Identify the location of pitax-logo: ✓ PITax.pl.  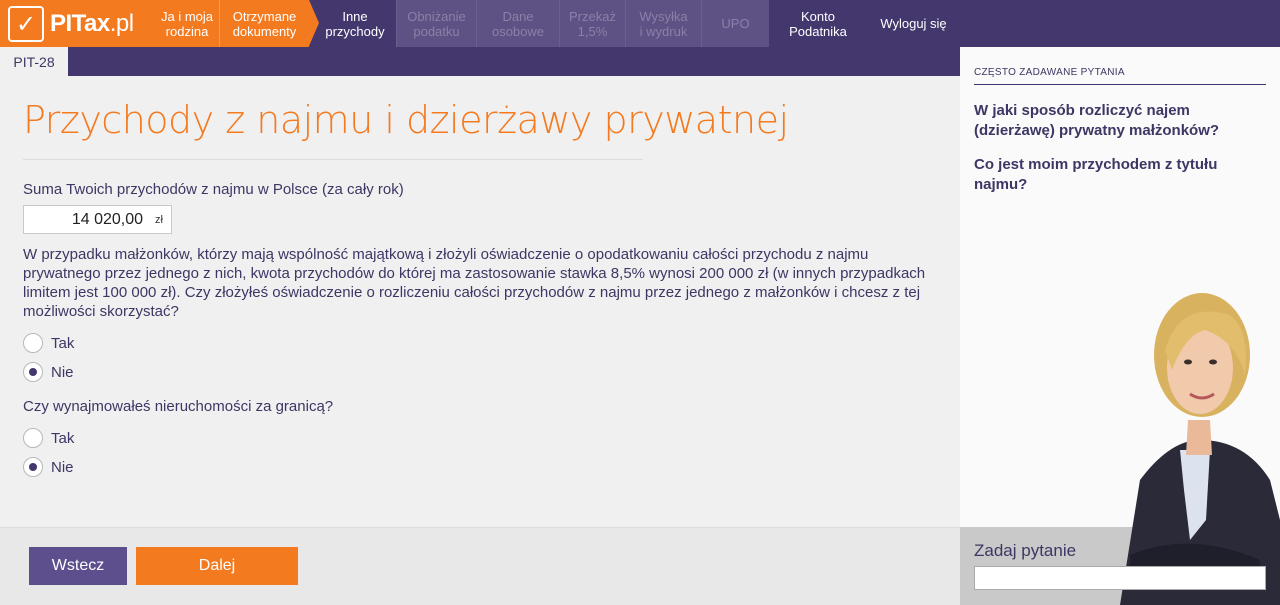
(77, 23).